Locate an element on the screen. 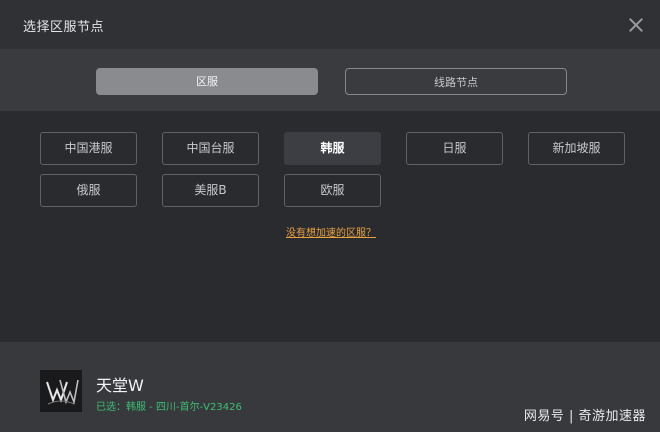 The width and height of the screenshot is (660, 432). tab-bar: 区服 线路节点 is located at coordinates (330, 81).